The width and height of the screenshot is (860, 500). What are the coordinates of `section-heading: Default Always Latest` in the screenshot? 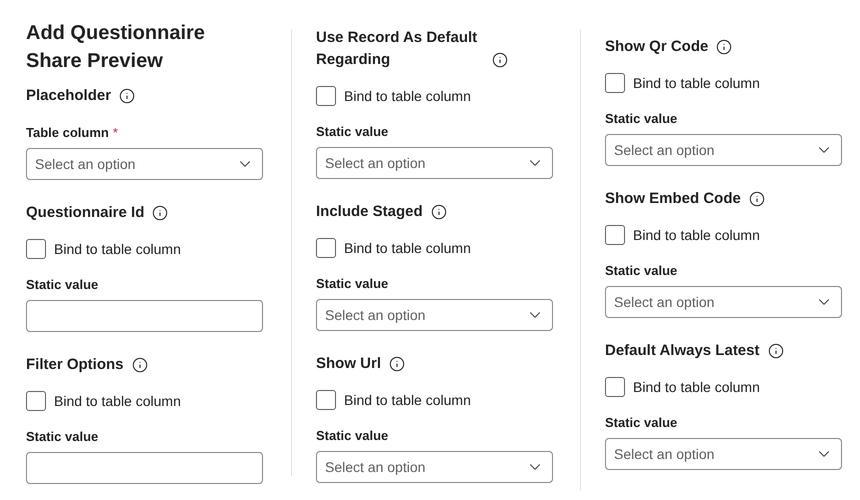 It's located at (682, 351).